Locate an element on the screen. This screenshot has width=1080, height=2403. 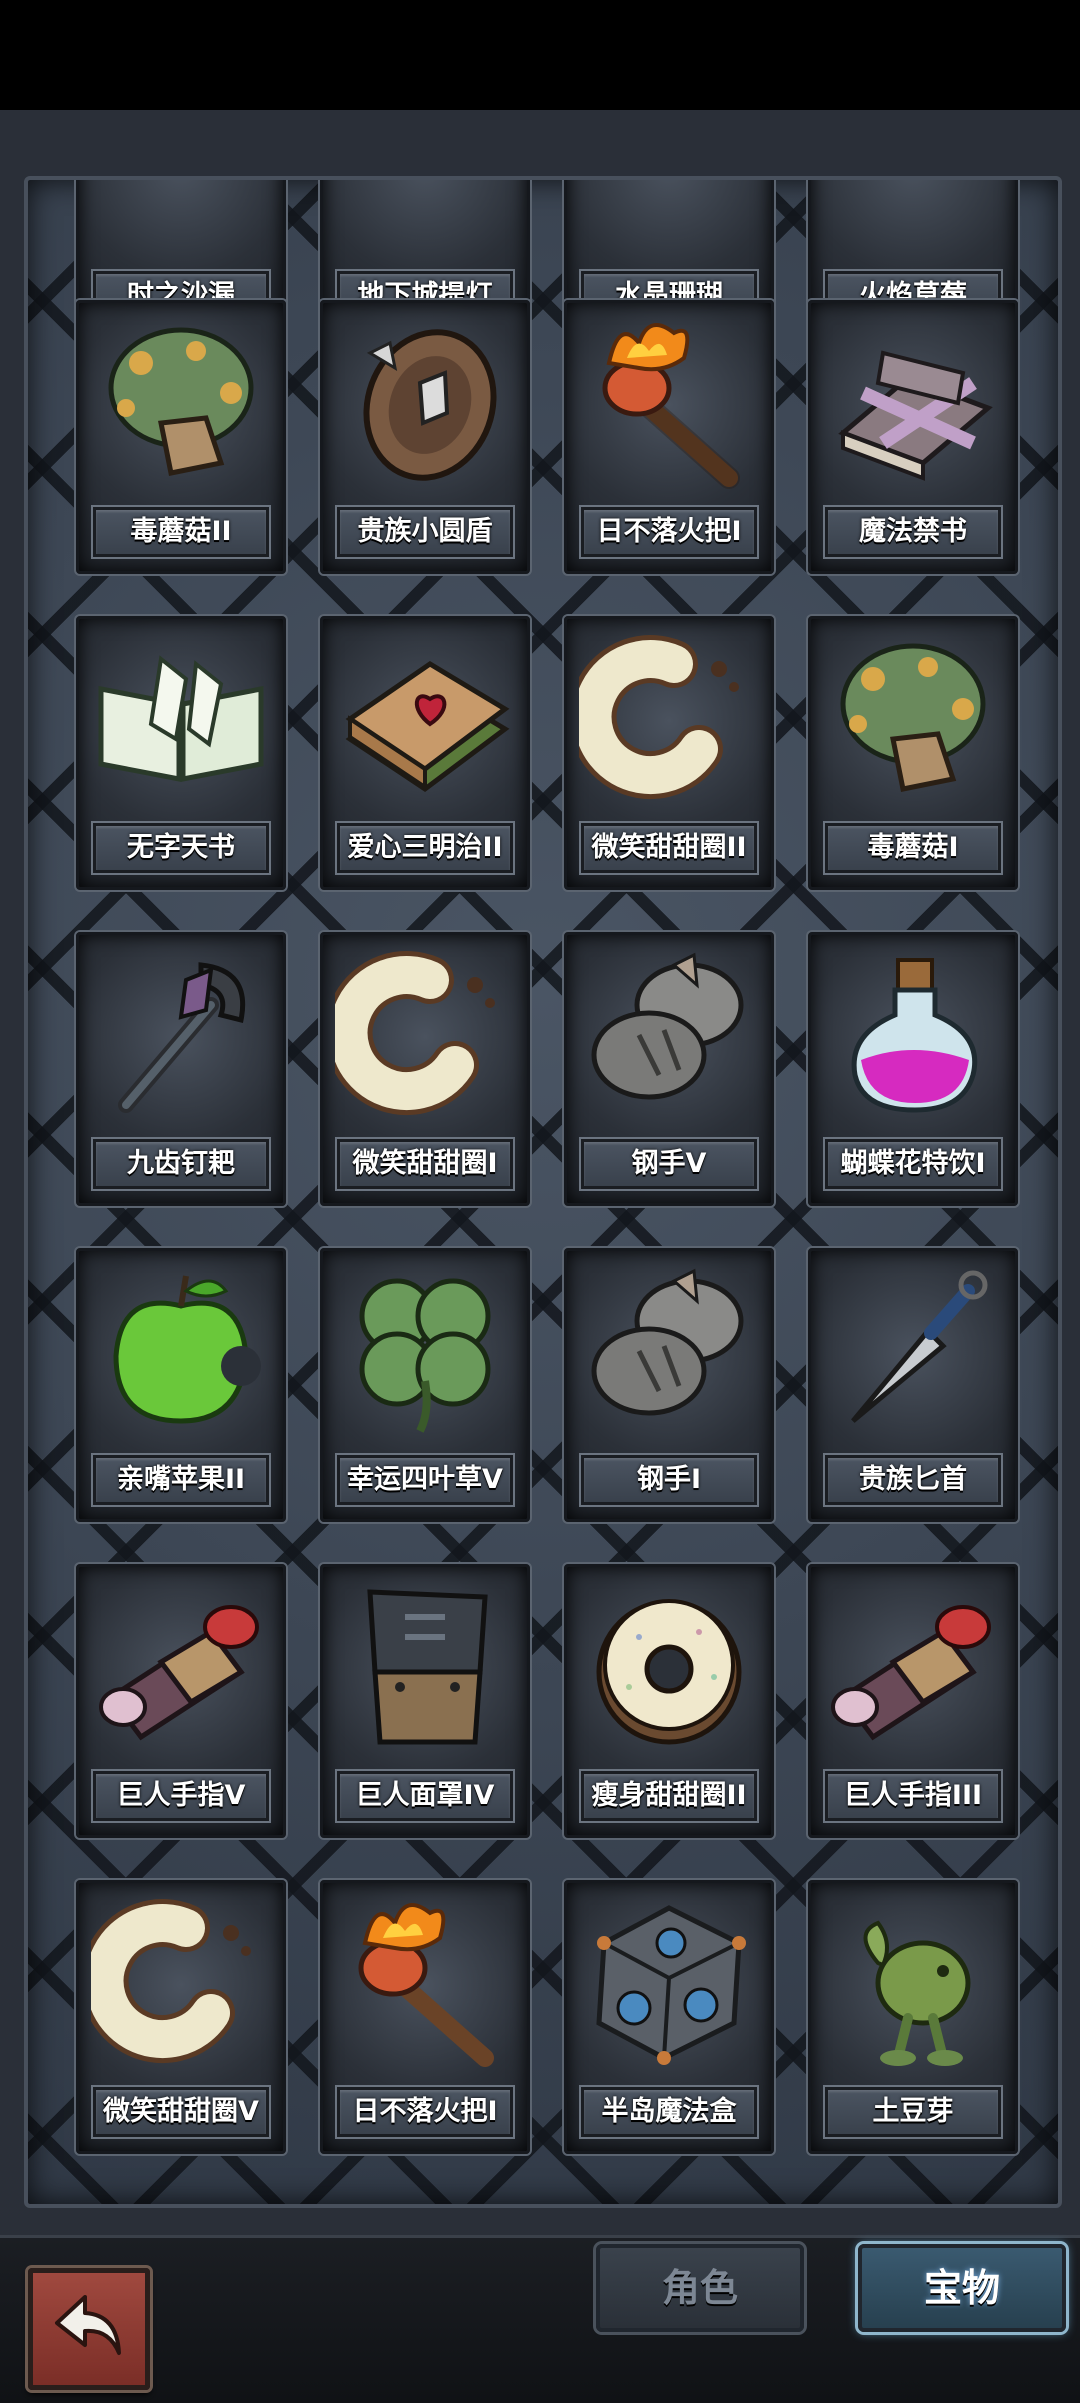
item-card: 幸运四叶草V is located at coordinates (425, 1385).